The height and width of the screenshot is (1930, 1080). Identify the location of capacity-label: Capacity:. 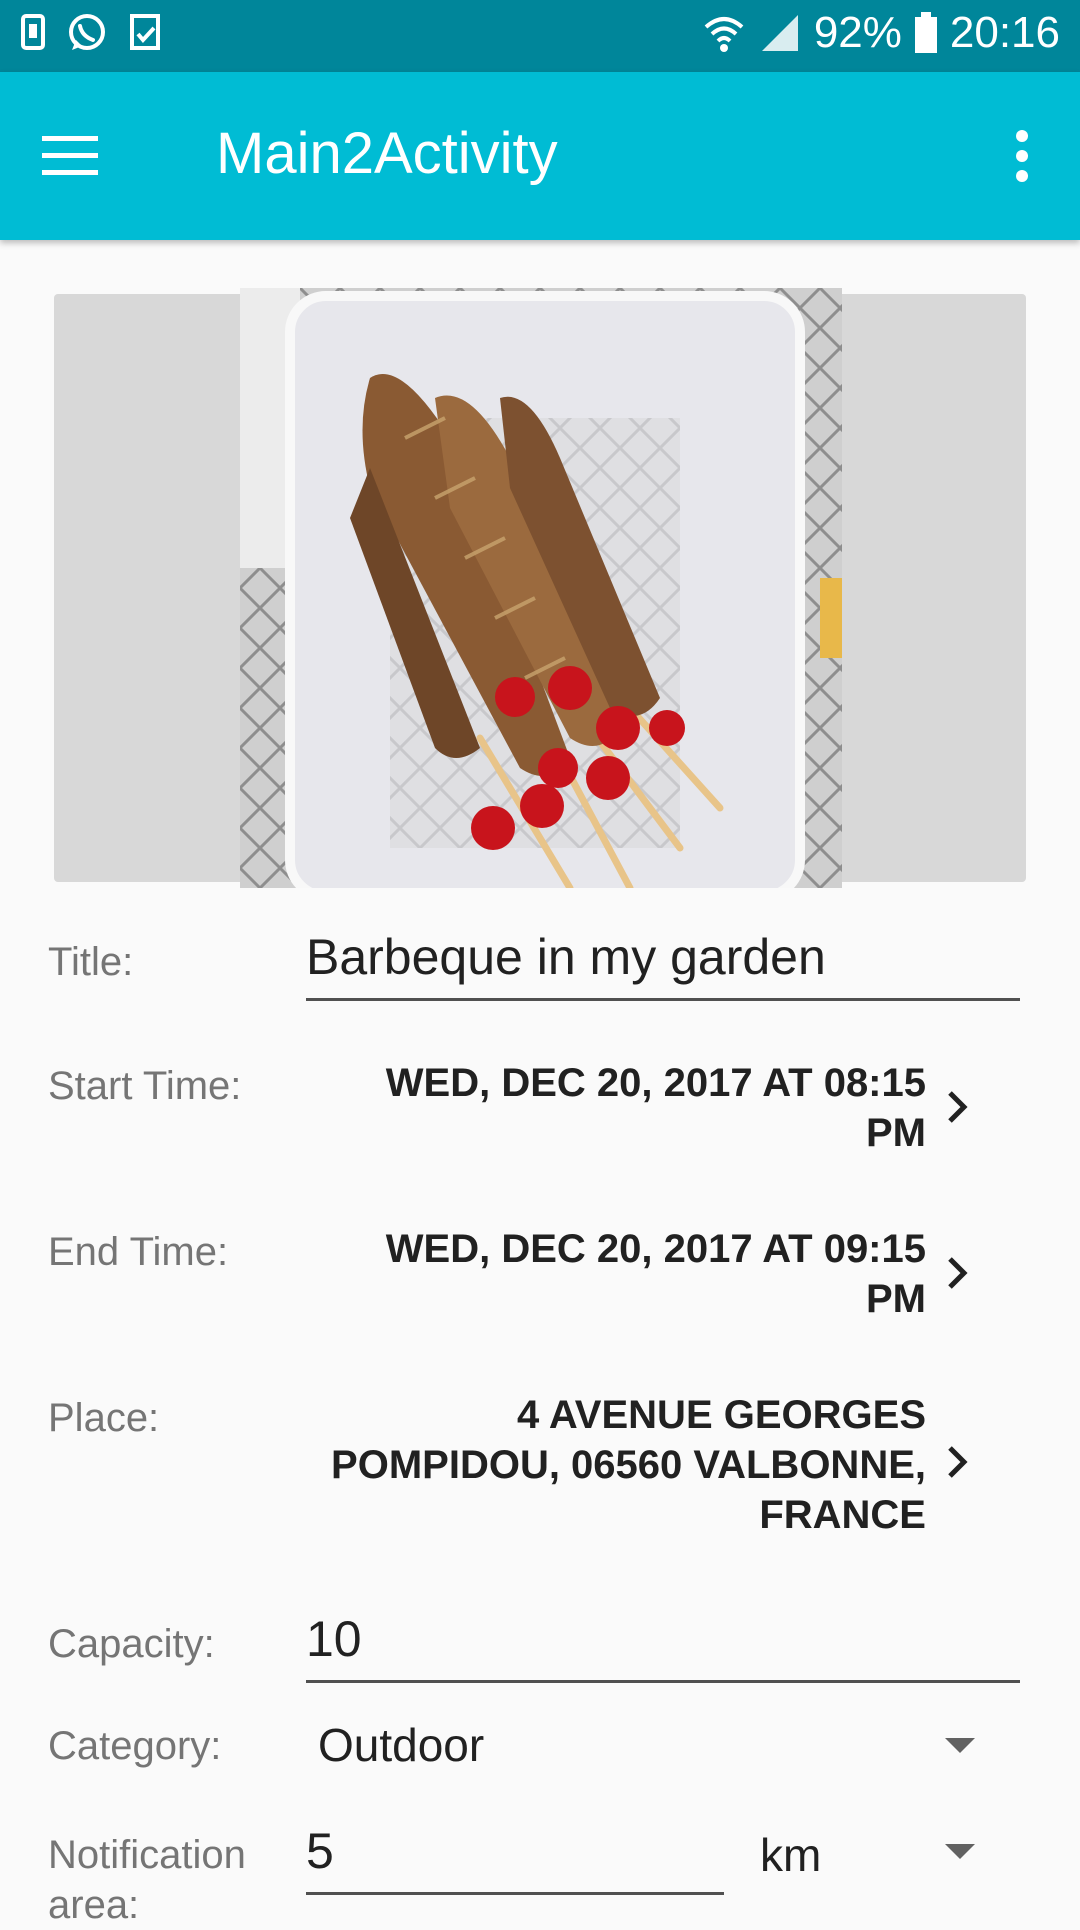
(131, 1644).